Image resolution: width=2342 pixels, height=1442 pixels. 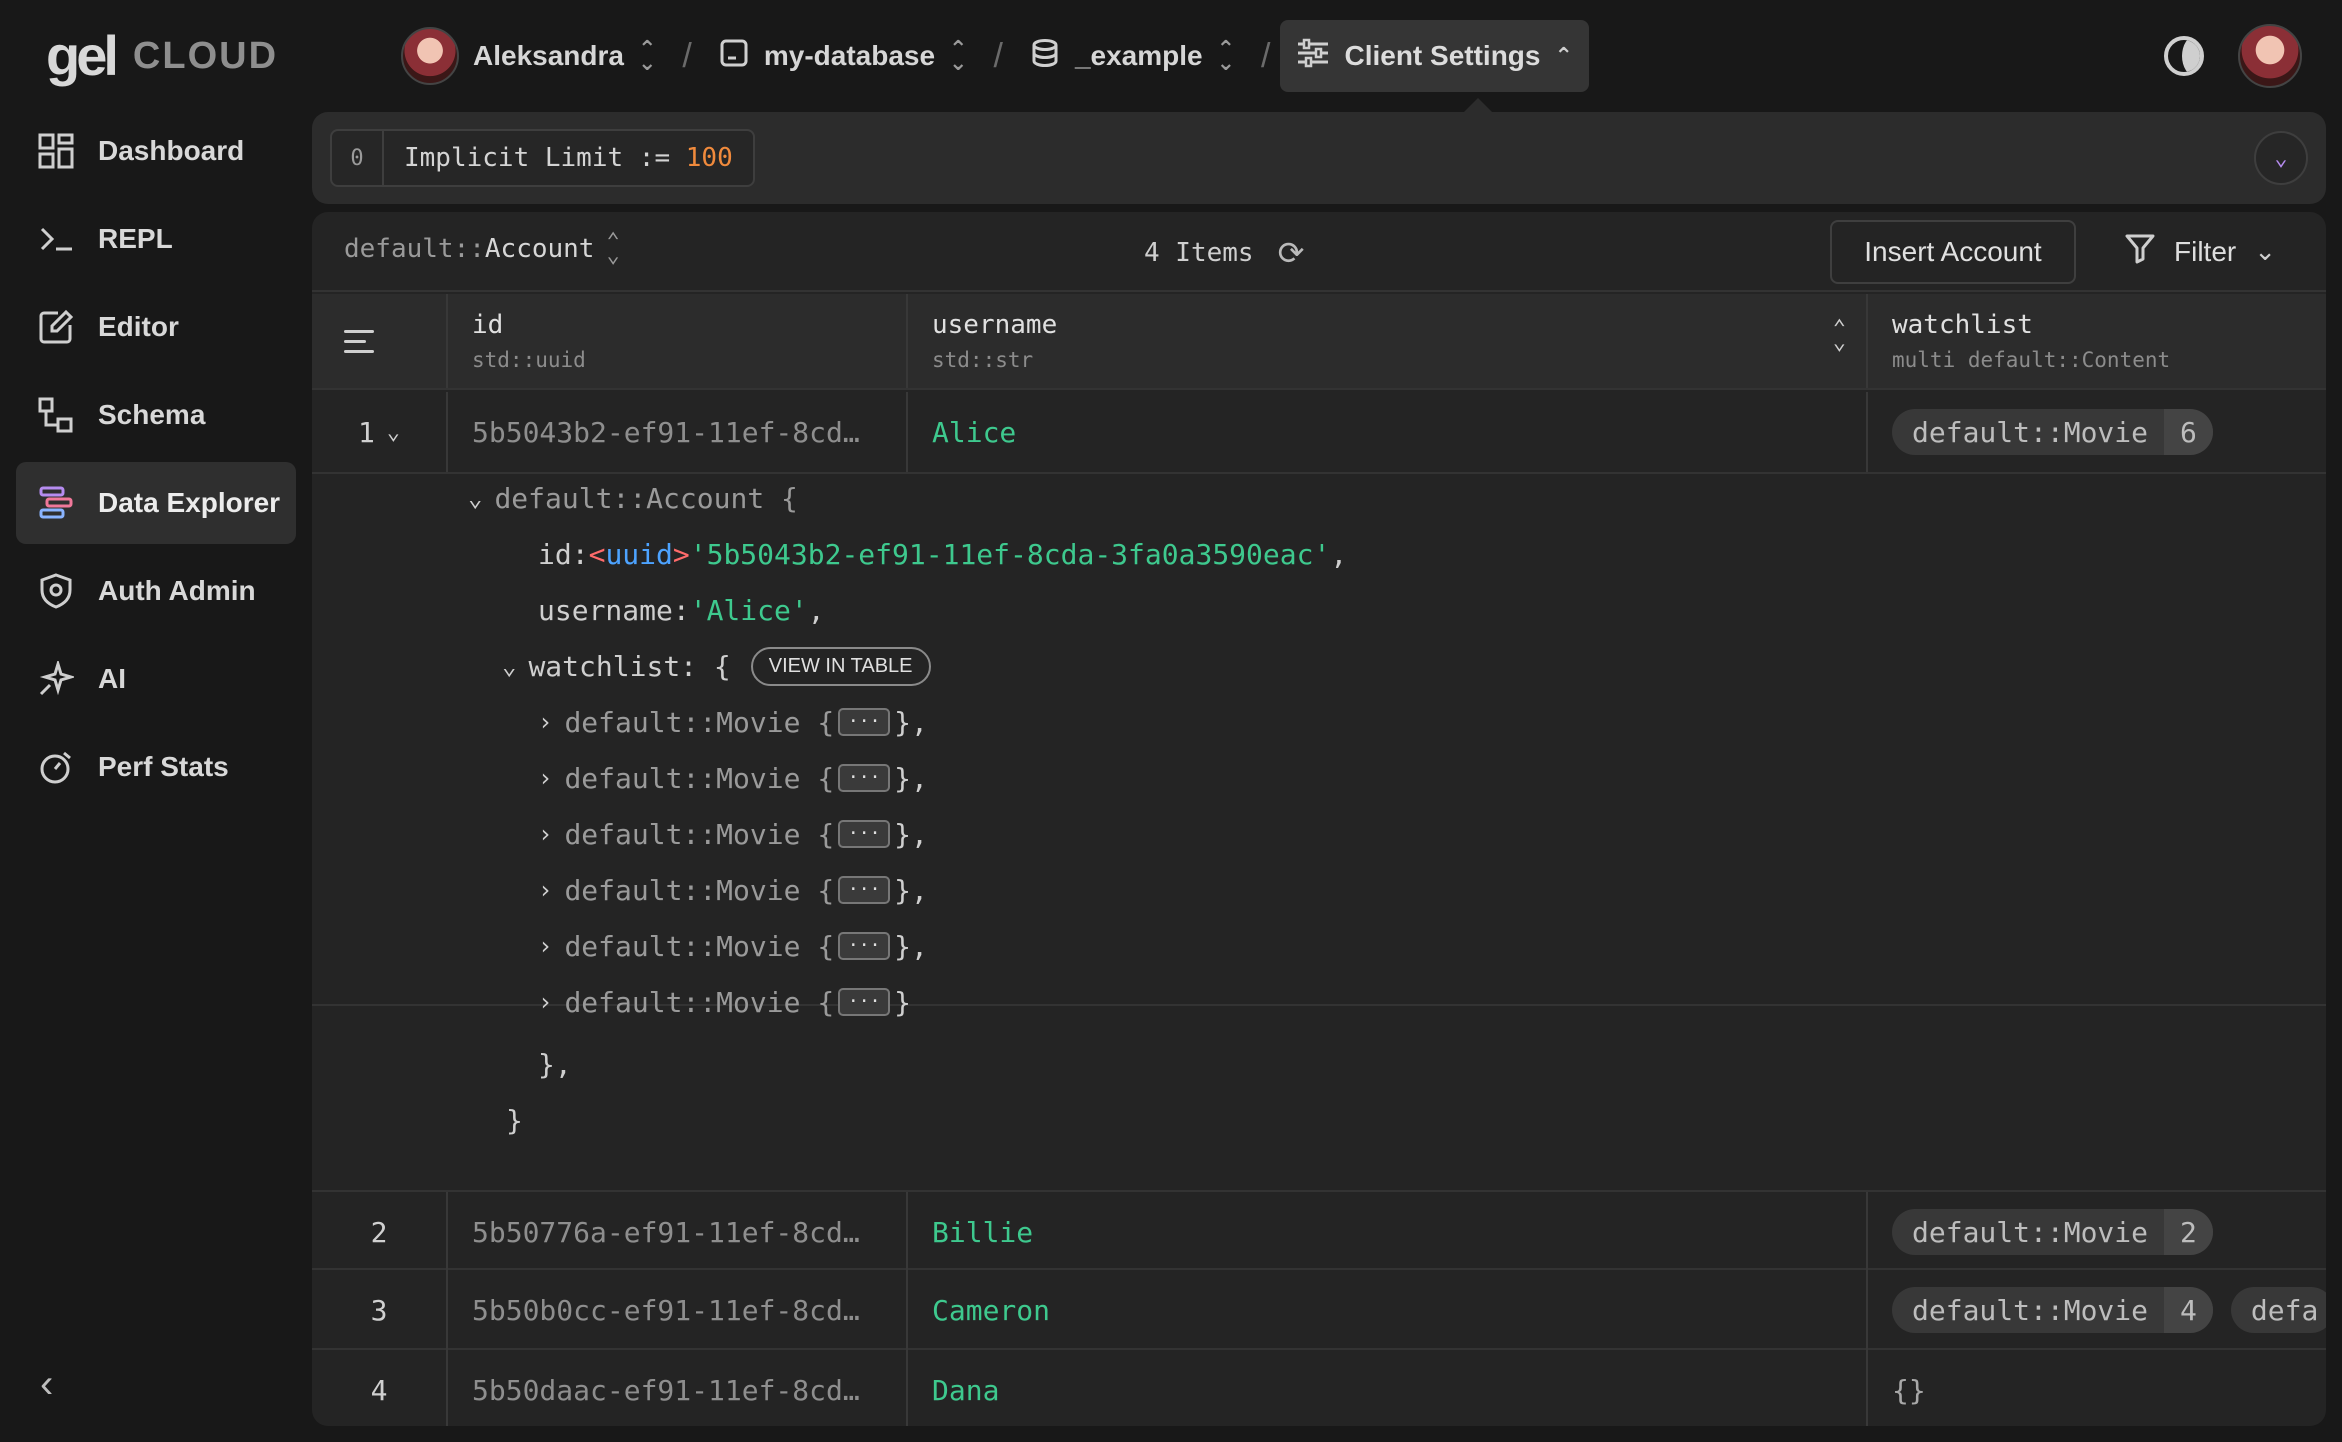 I want to click on watchlist-tag: default::Movie 2, so click(x=2052, y=1232).